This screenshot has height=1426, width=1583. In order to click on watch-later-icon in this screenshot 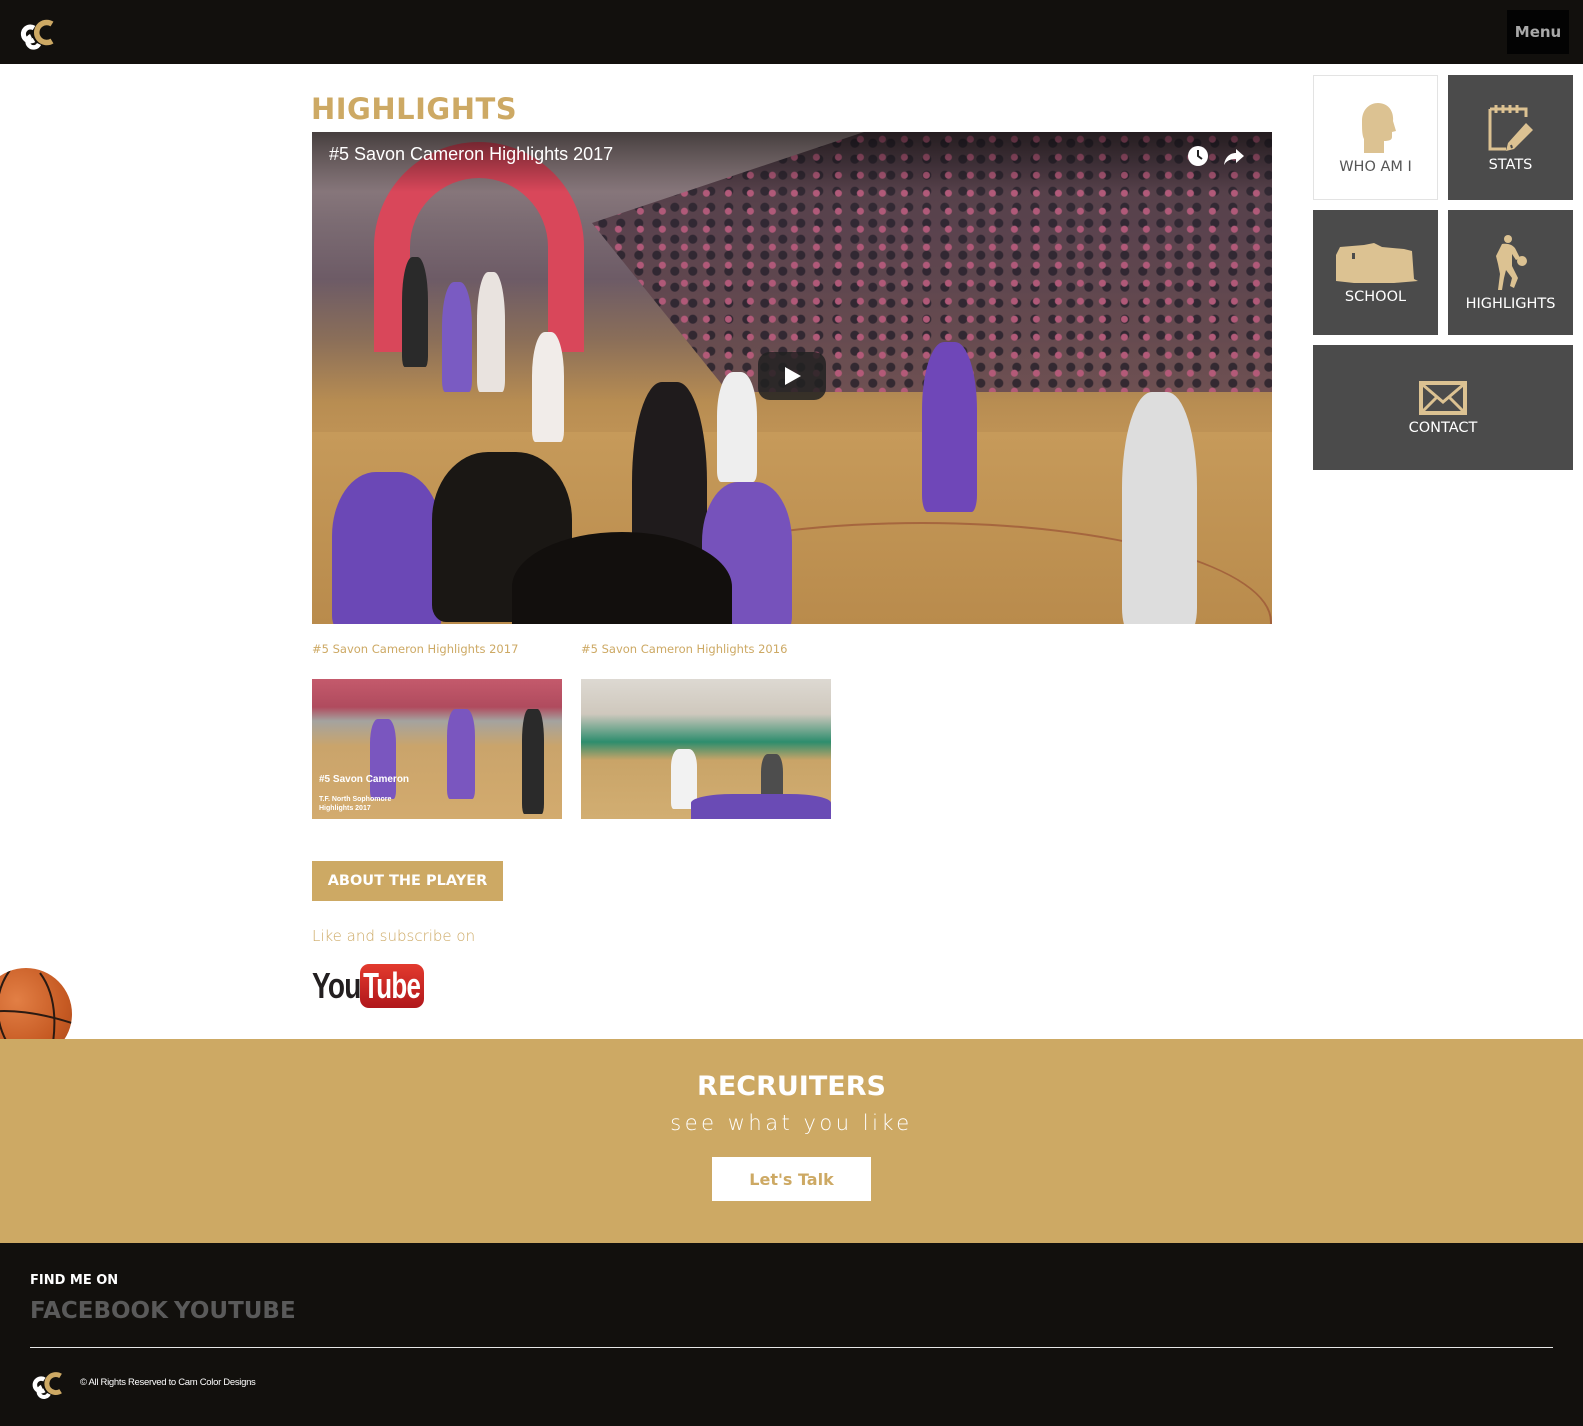, I will do `click(1198, 156)`.